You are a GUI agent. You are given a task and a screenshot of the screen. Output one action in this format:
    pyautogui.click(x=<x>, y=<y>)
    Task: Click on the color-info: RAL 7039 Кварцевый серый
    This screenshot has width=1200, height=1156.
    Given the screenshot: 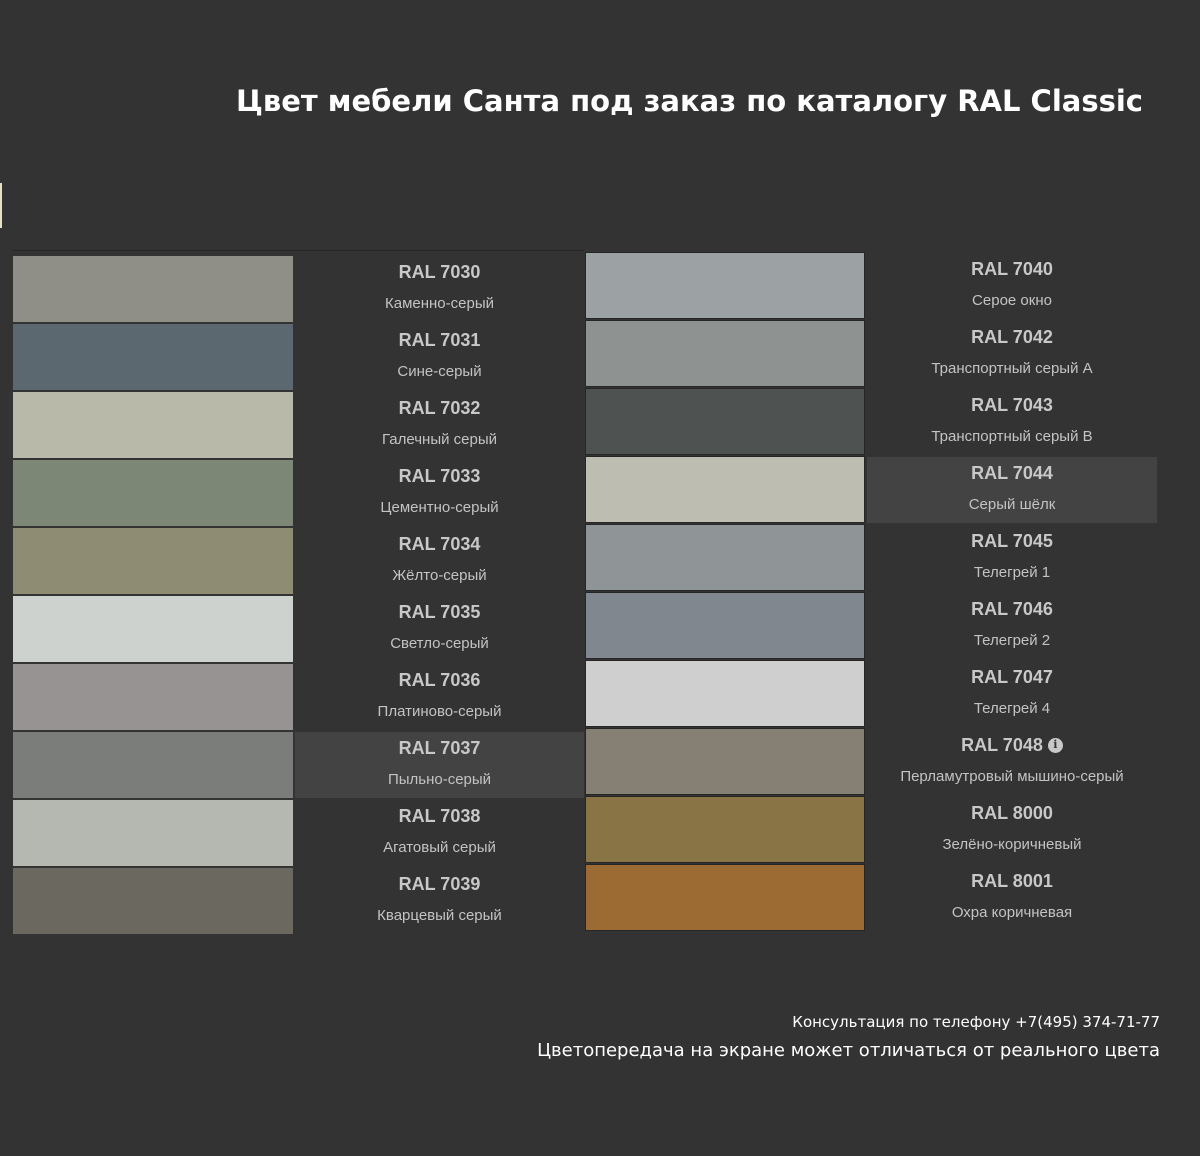 What is the action you would take?
    pyautogui.click(x=439, y=901)
    